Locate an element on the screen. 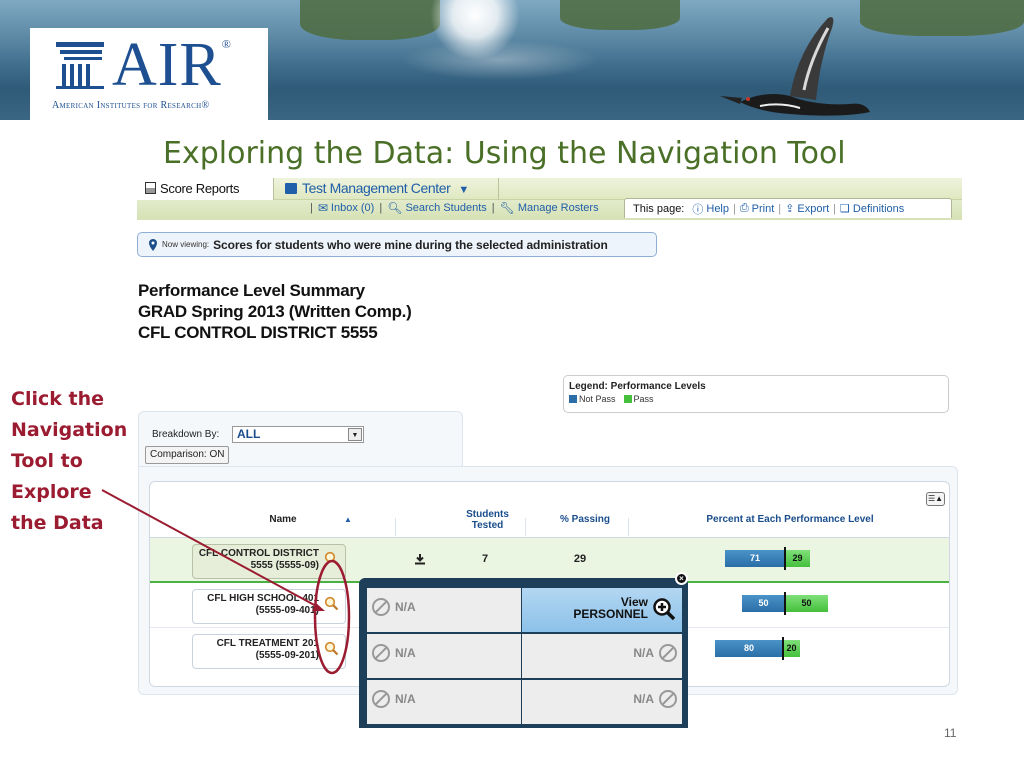 The image size is (1024, 768). view-personnel-button: View PERSONNEL is located at coordinates (602, 610).